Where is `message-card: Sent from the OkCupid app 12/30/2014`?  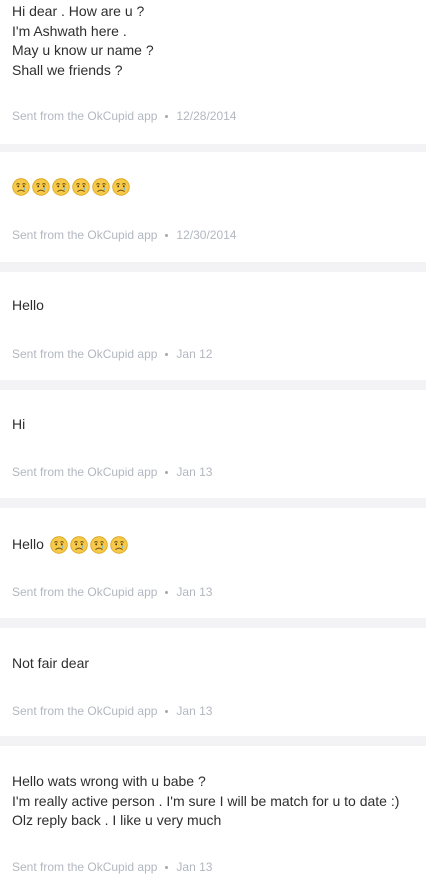
message-card: Sent from the OkCupid app 12/30/2014 is located at coordinates (213, 207).